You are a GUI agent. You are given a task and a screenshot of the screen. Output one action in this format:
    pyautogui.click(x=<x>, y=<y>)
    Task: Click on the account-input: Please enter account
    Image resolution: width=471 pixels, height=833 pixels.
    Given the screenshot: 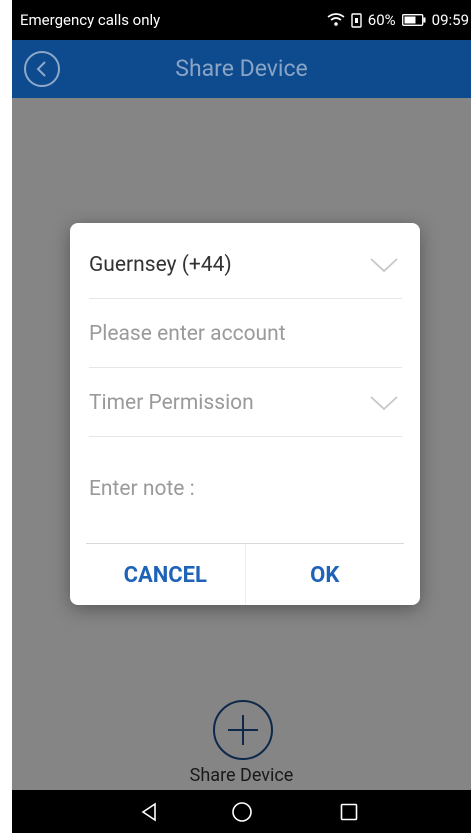 What is the action you would take?
    pyautogui.click(x=245, y=334)
    